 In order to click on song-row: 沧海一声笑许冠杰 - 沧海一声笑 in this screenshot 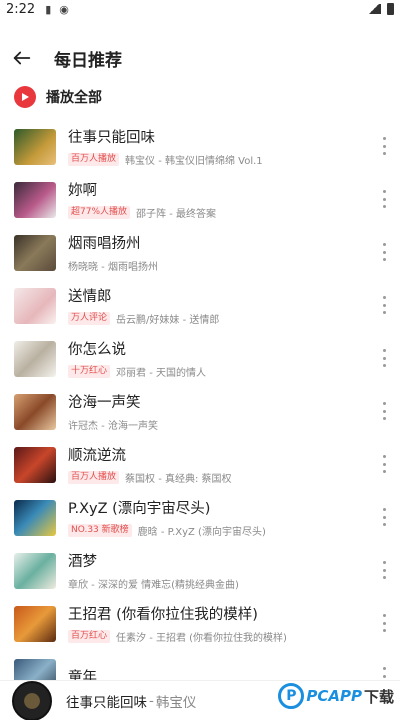, I will do `click(200, 411)`.